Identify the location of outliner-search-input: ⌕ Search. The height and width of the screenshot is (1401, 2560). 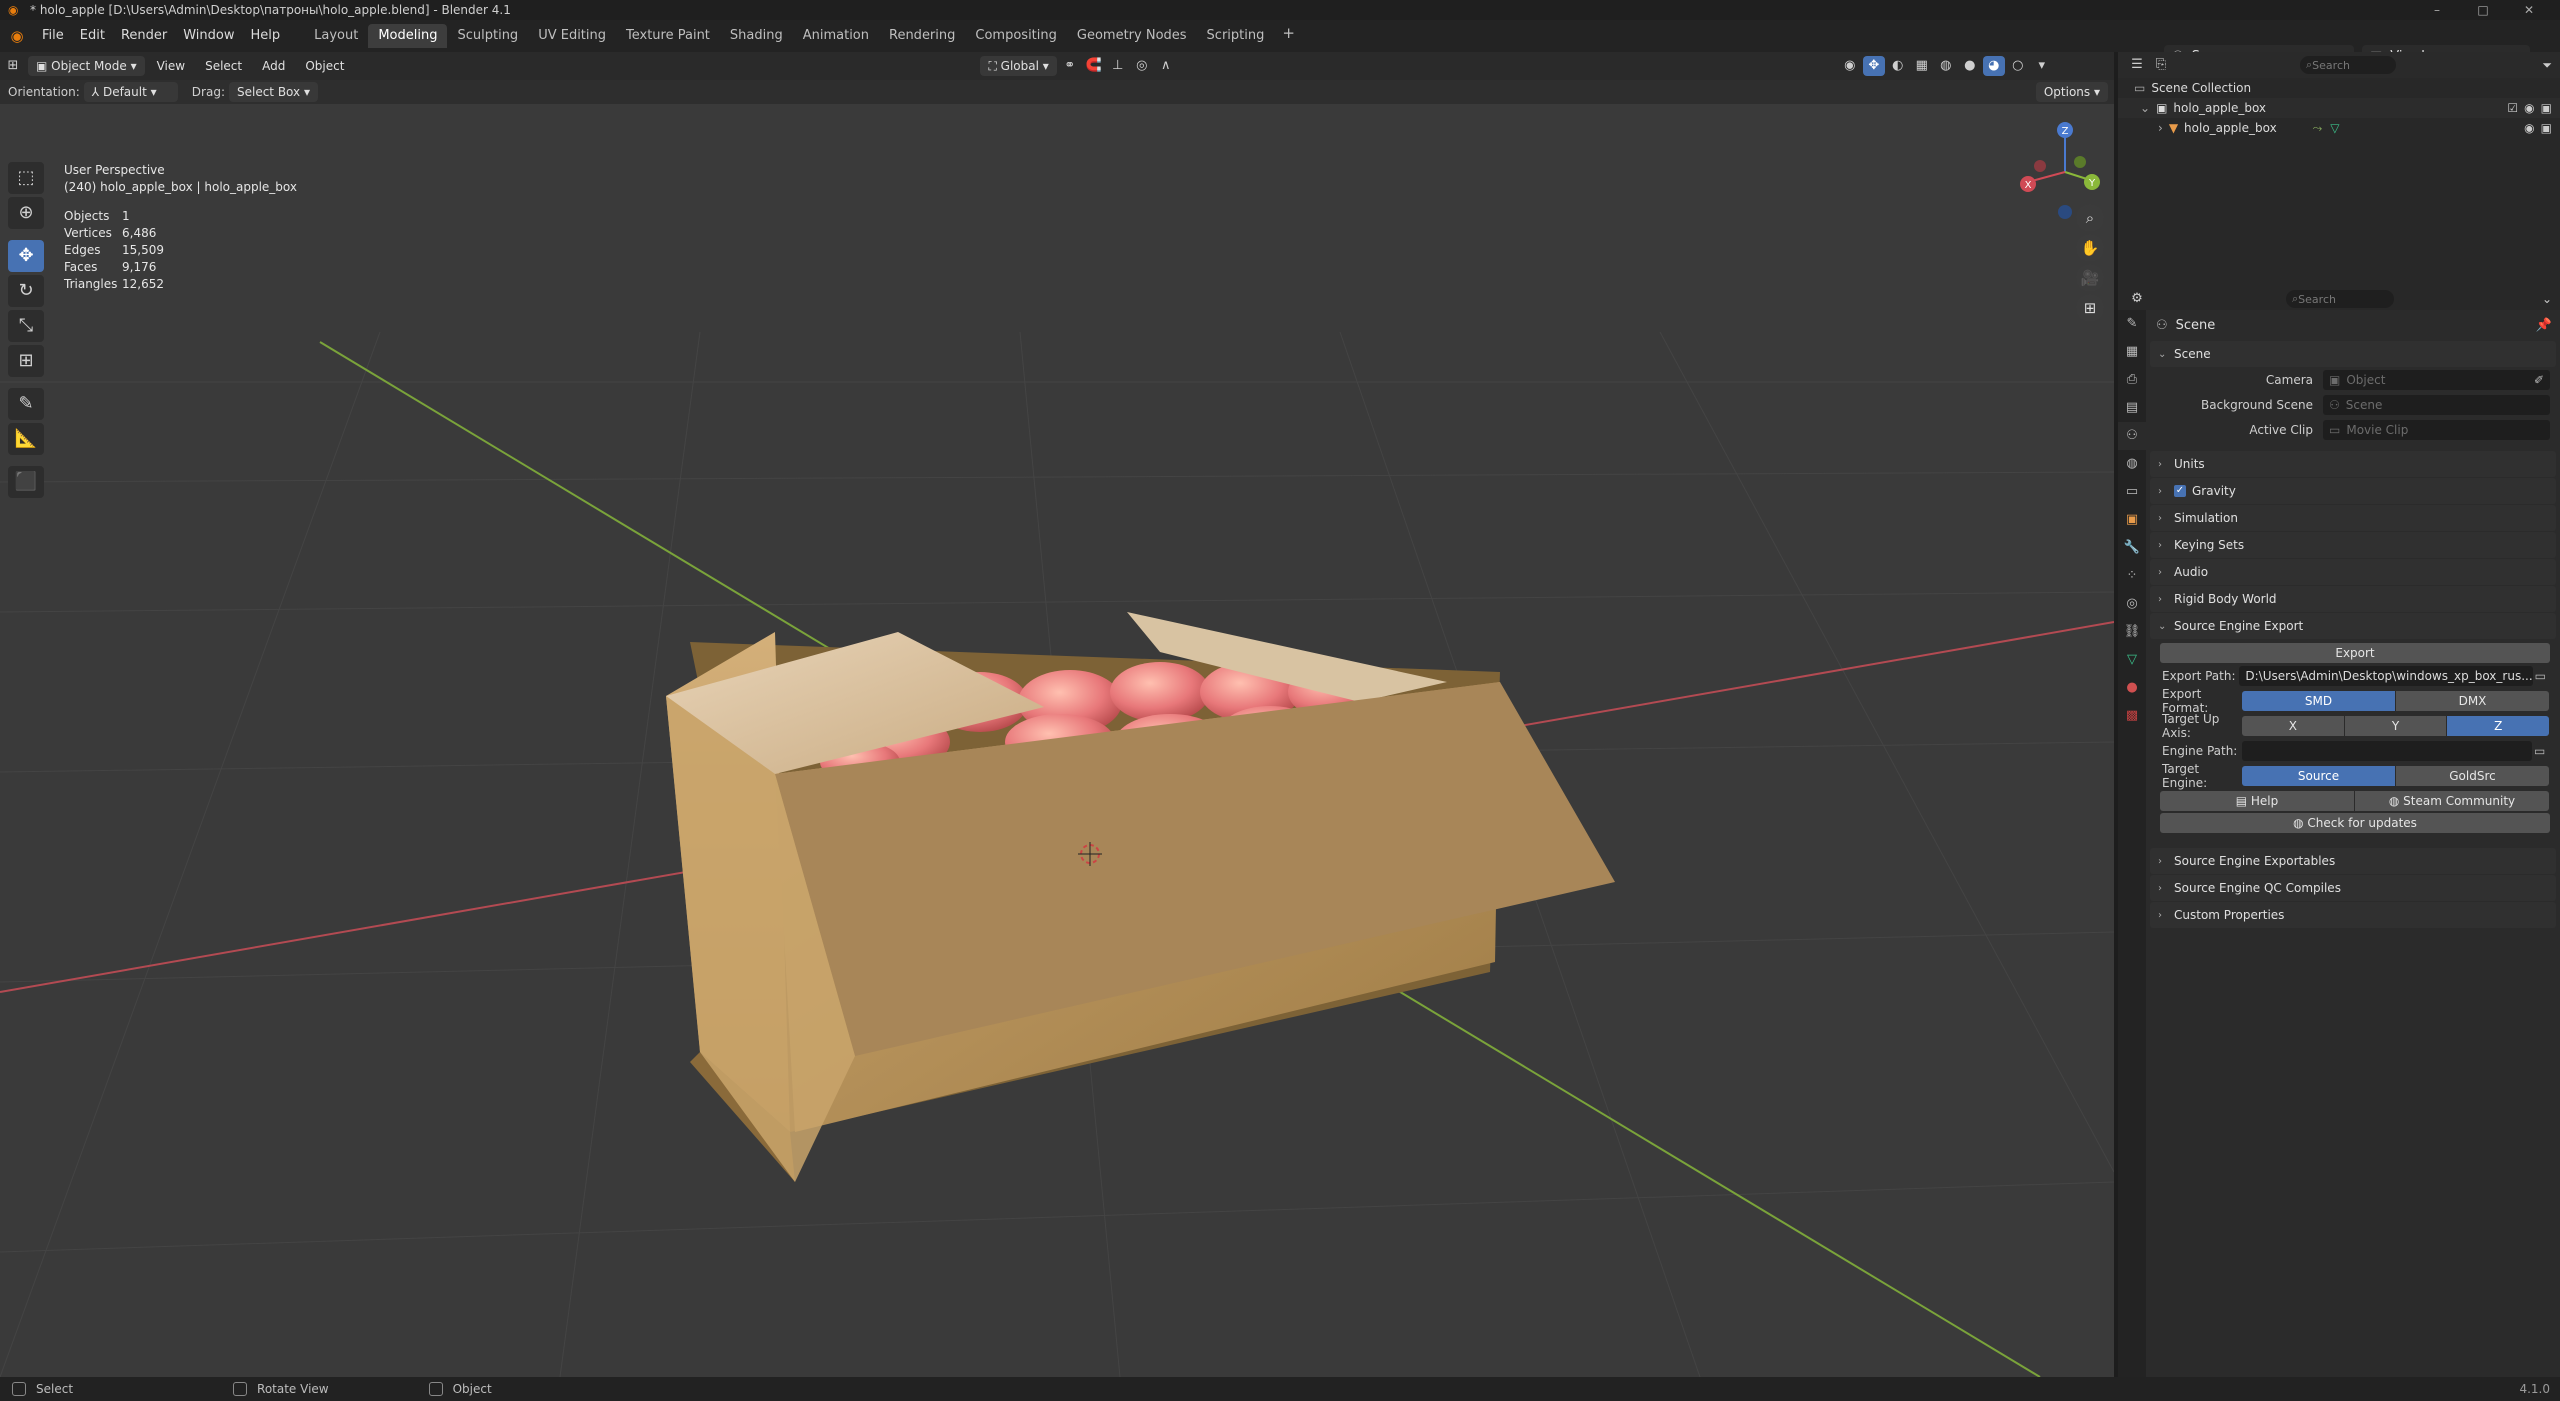
(2348, 65).